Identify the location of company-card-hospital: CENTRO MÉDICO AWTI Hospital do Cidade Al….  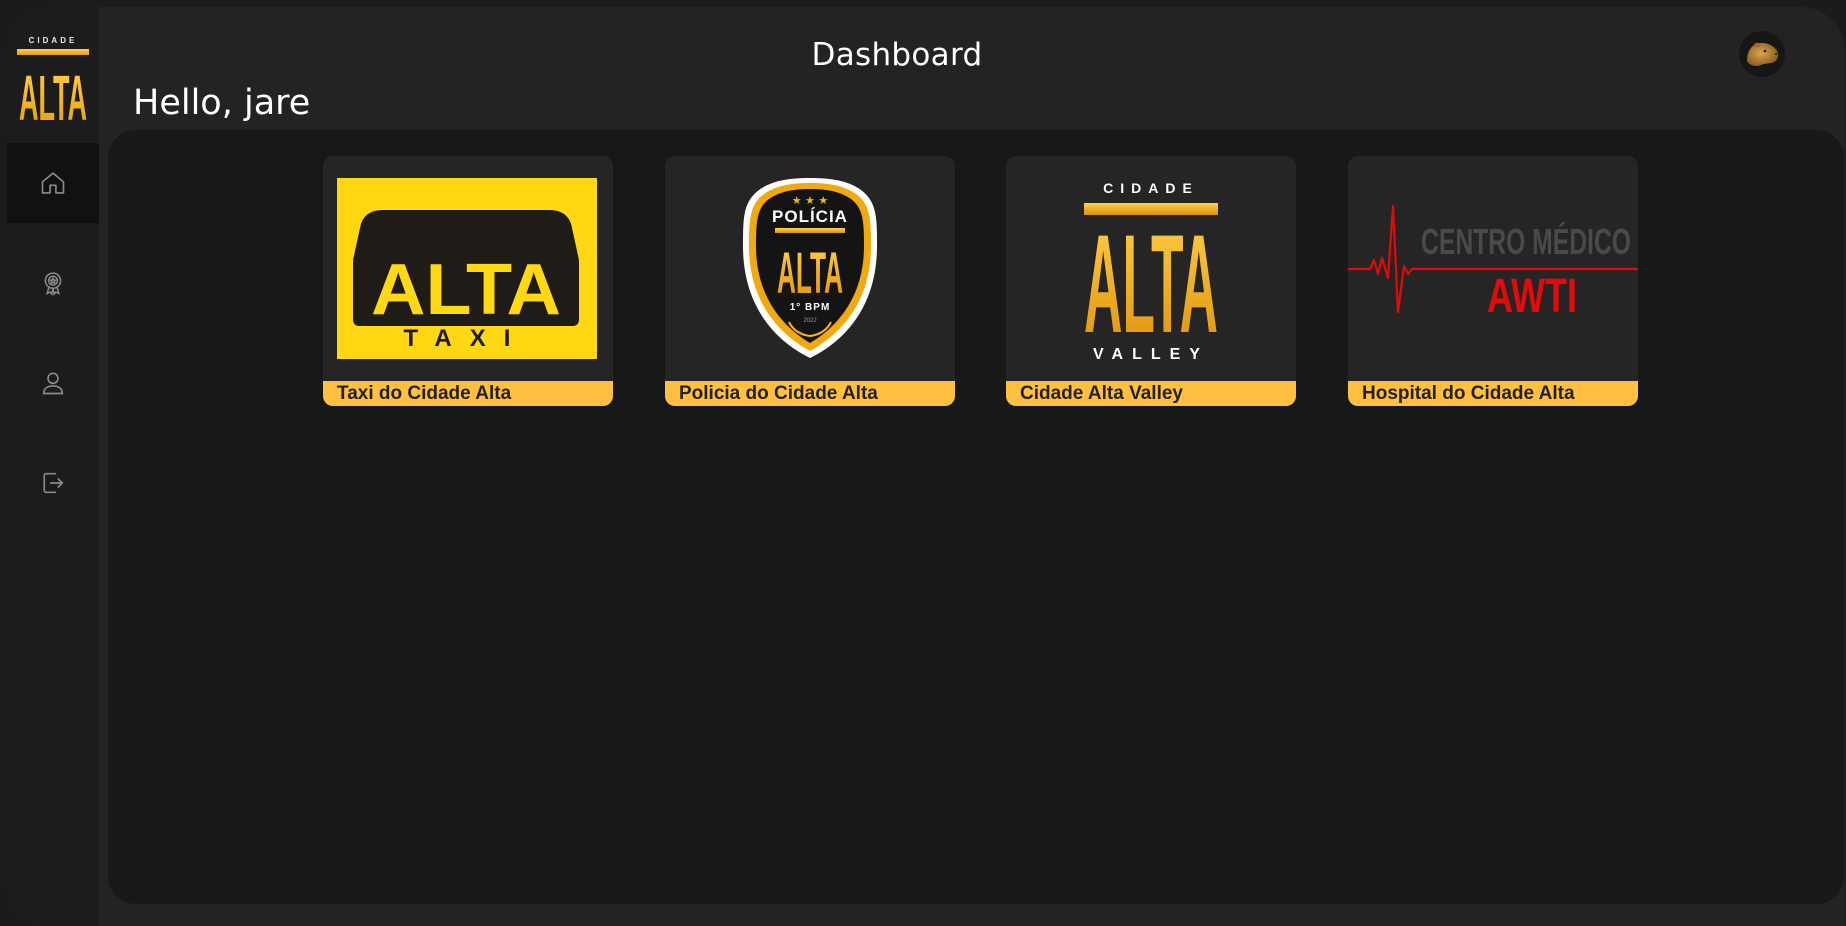
(1493, 281).